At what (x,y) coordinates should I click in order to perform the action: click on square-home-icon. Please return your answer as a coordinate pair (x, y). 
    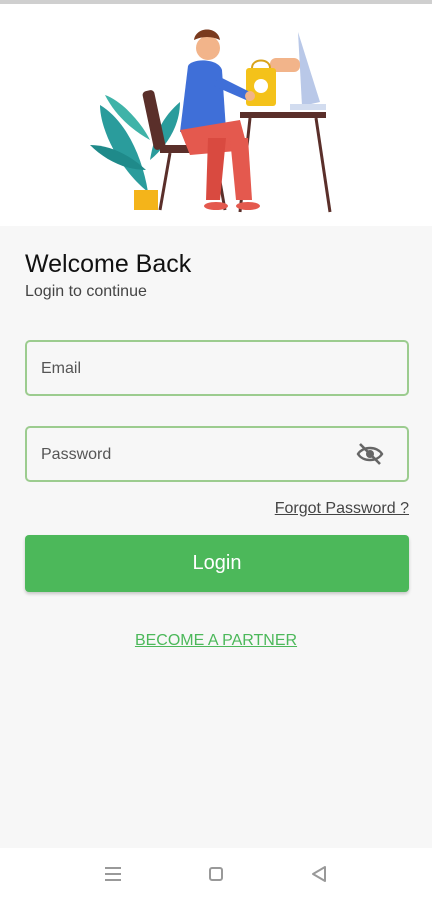
    Looking at the image, I should click on (216, 874).